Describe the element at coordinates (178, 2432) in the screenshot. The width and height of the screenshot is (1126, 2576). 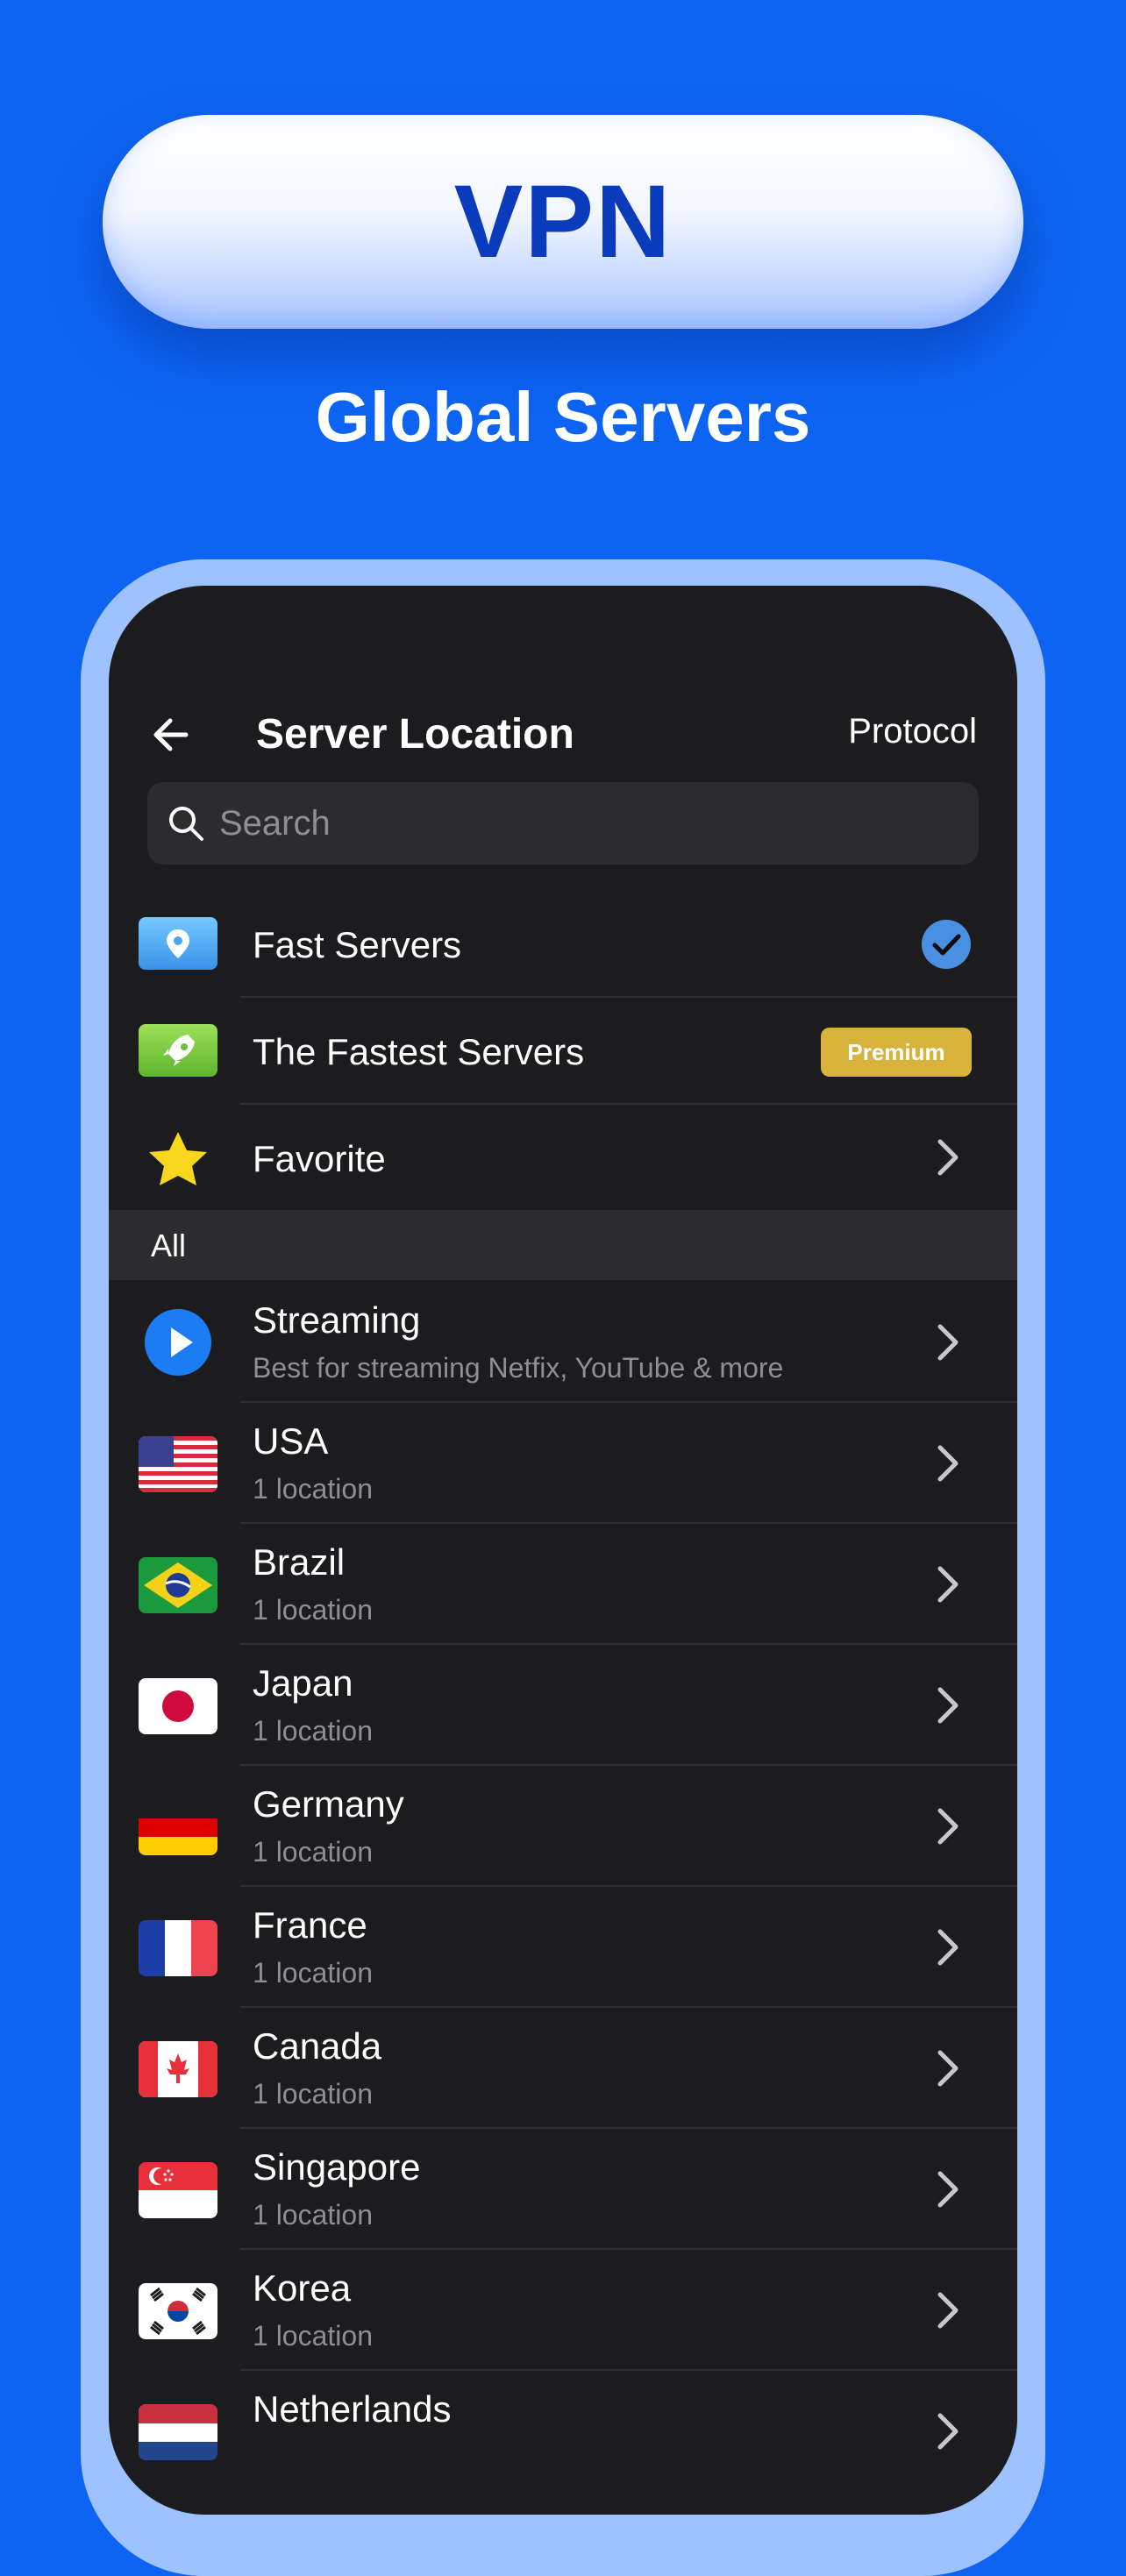
I see `flag-netherlands-icon` at that location.